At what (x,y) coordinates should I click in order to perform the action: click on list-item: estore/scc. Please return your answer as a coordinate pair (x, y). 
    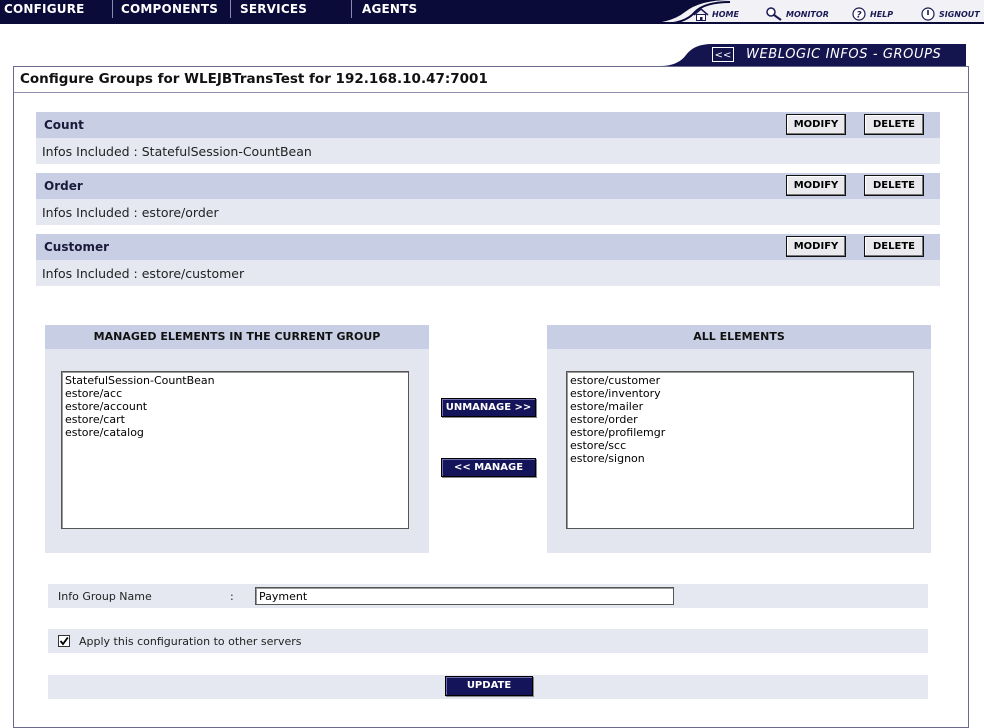
    Looking at the image, I should click on (740, 445).